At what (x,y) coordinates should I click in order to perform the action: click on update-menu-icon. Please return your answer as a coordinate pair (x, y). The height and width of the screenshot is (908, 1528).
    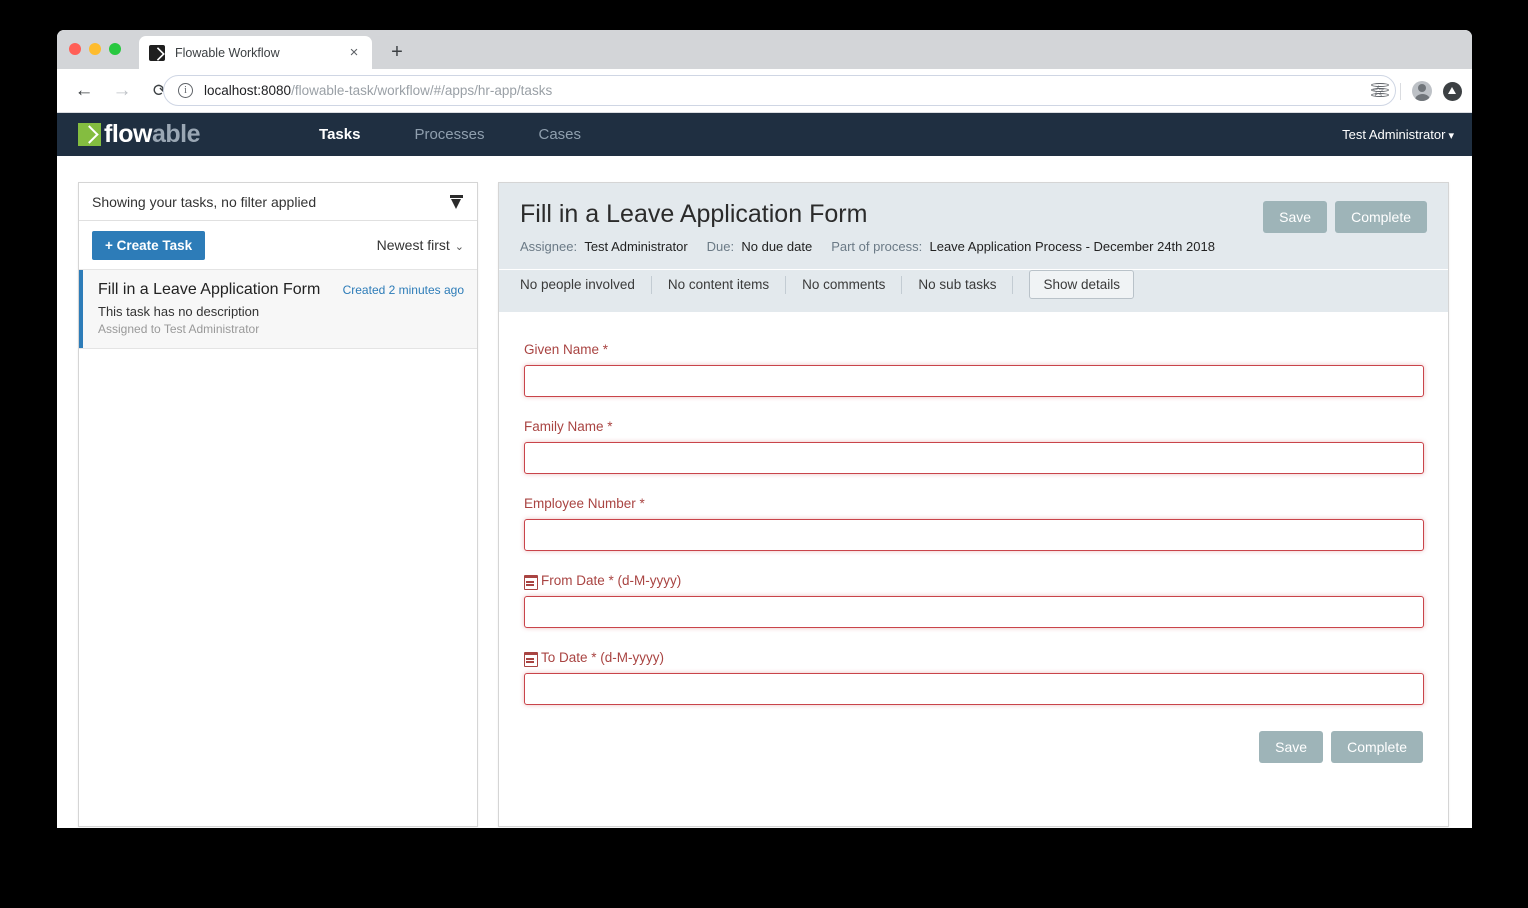
    Looking at the image, I should click on (1452, 91).